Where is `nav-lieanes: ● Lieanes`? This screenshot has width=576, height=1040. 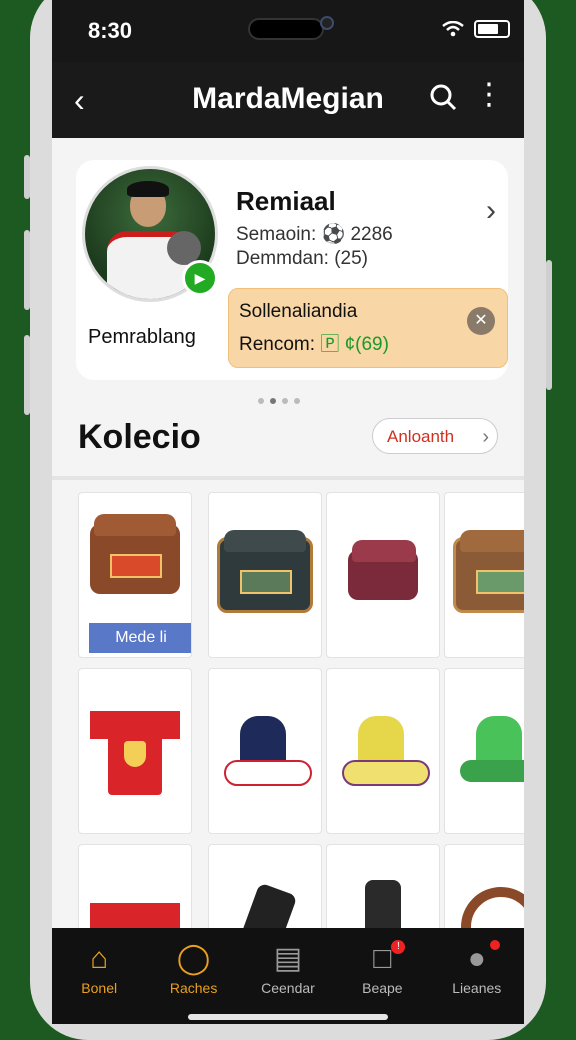 nav-lieanes: ● Lieanes is located at coordinates (477, 968).